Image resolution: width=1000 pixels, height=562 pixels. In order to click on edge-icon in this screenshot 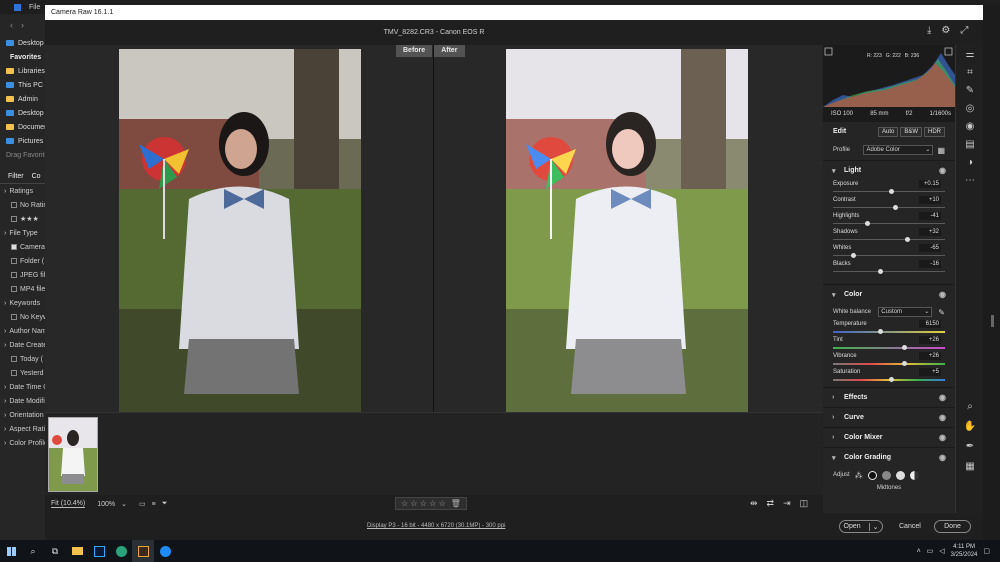, I will do `click(121, 551)`.